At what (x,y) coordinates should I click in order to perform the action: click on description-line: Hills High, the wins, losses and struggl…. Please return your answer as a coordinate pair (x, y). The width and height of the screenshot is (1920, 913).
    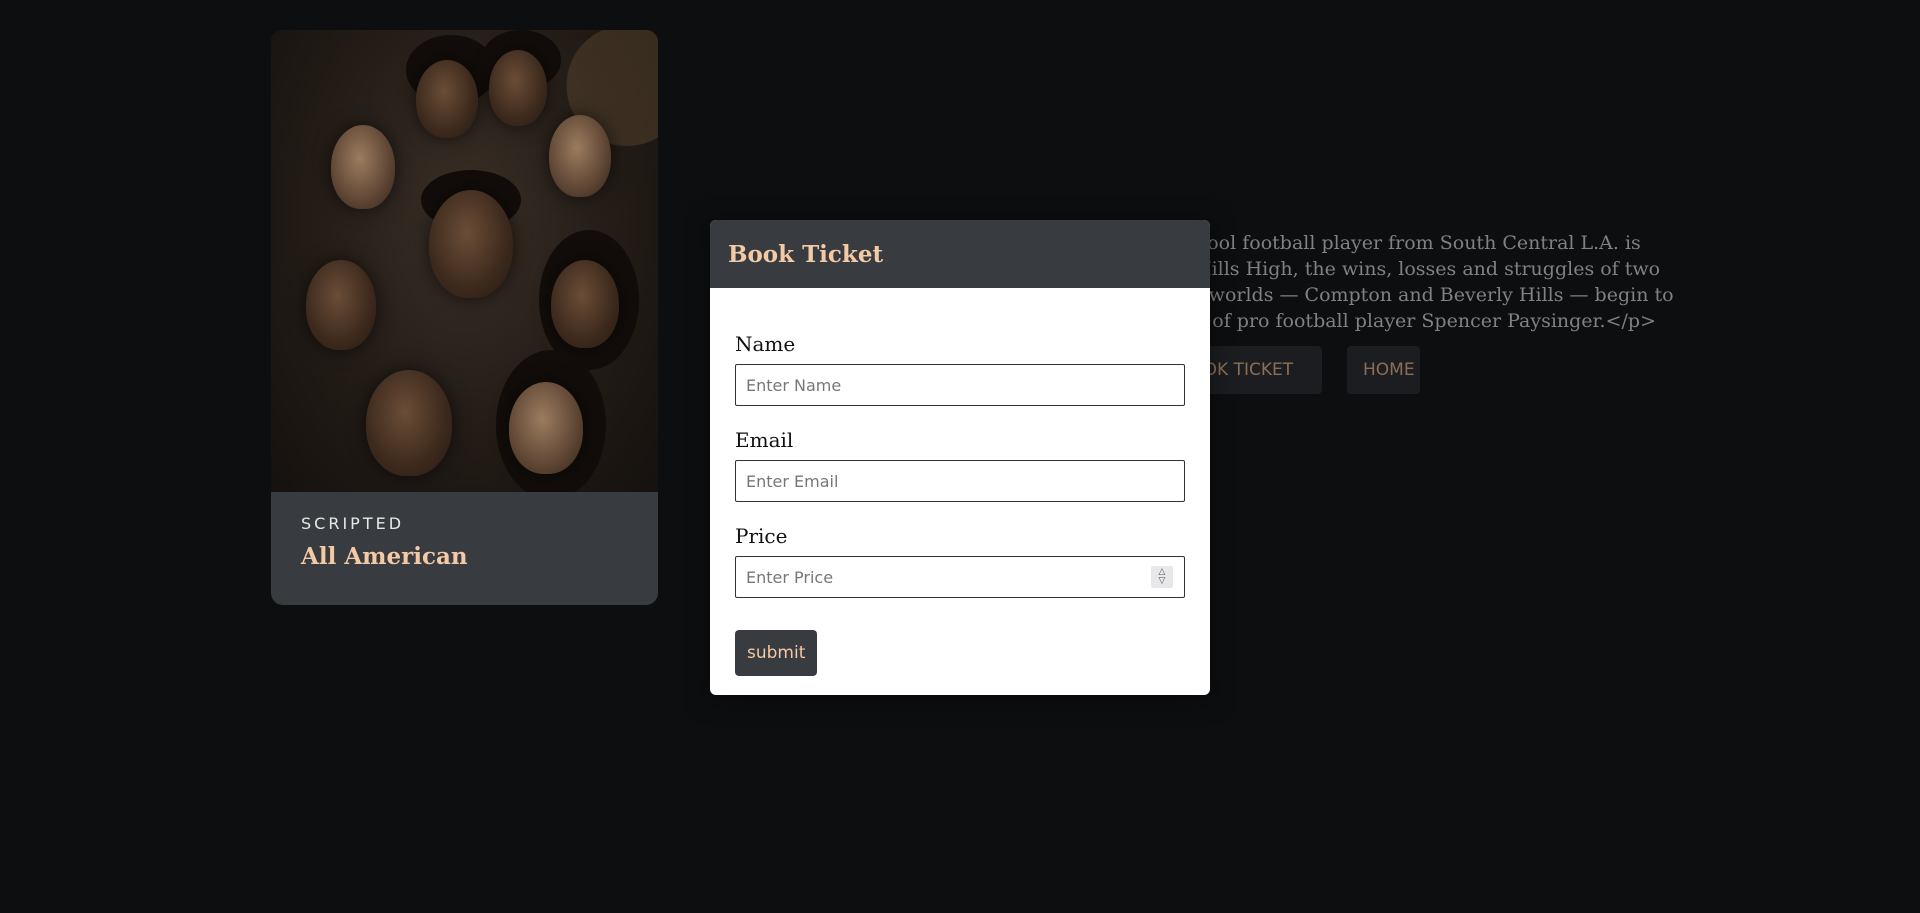
    Looking at the image, I should click on (1428, 269).